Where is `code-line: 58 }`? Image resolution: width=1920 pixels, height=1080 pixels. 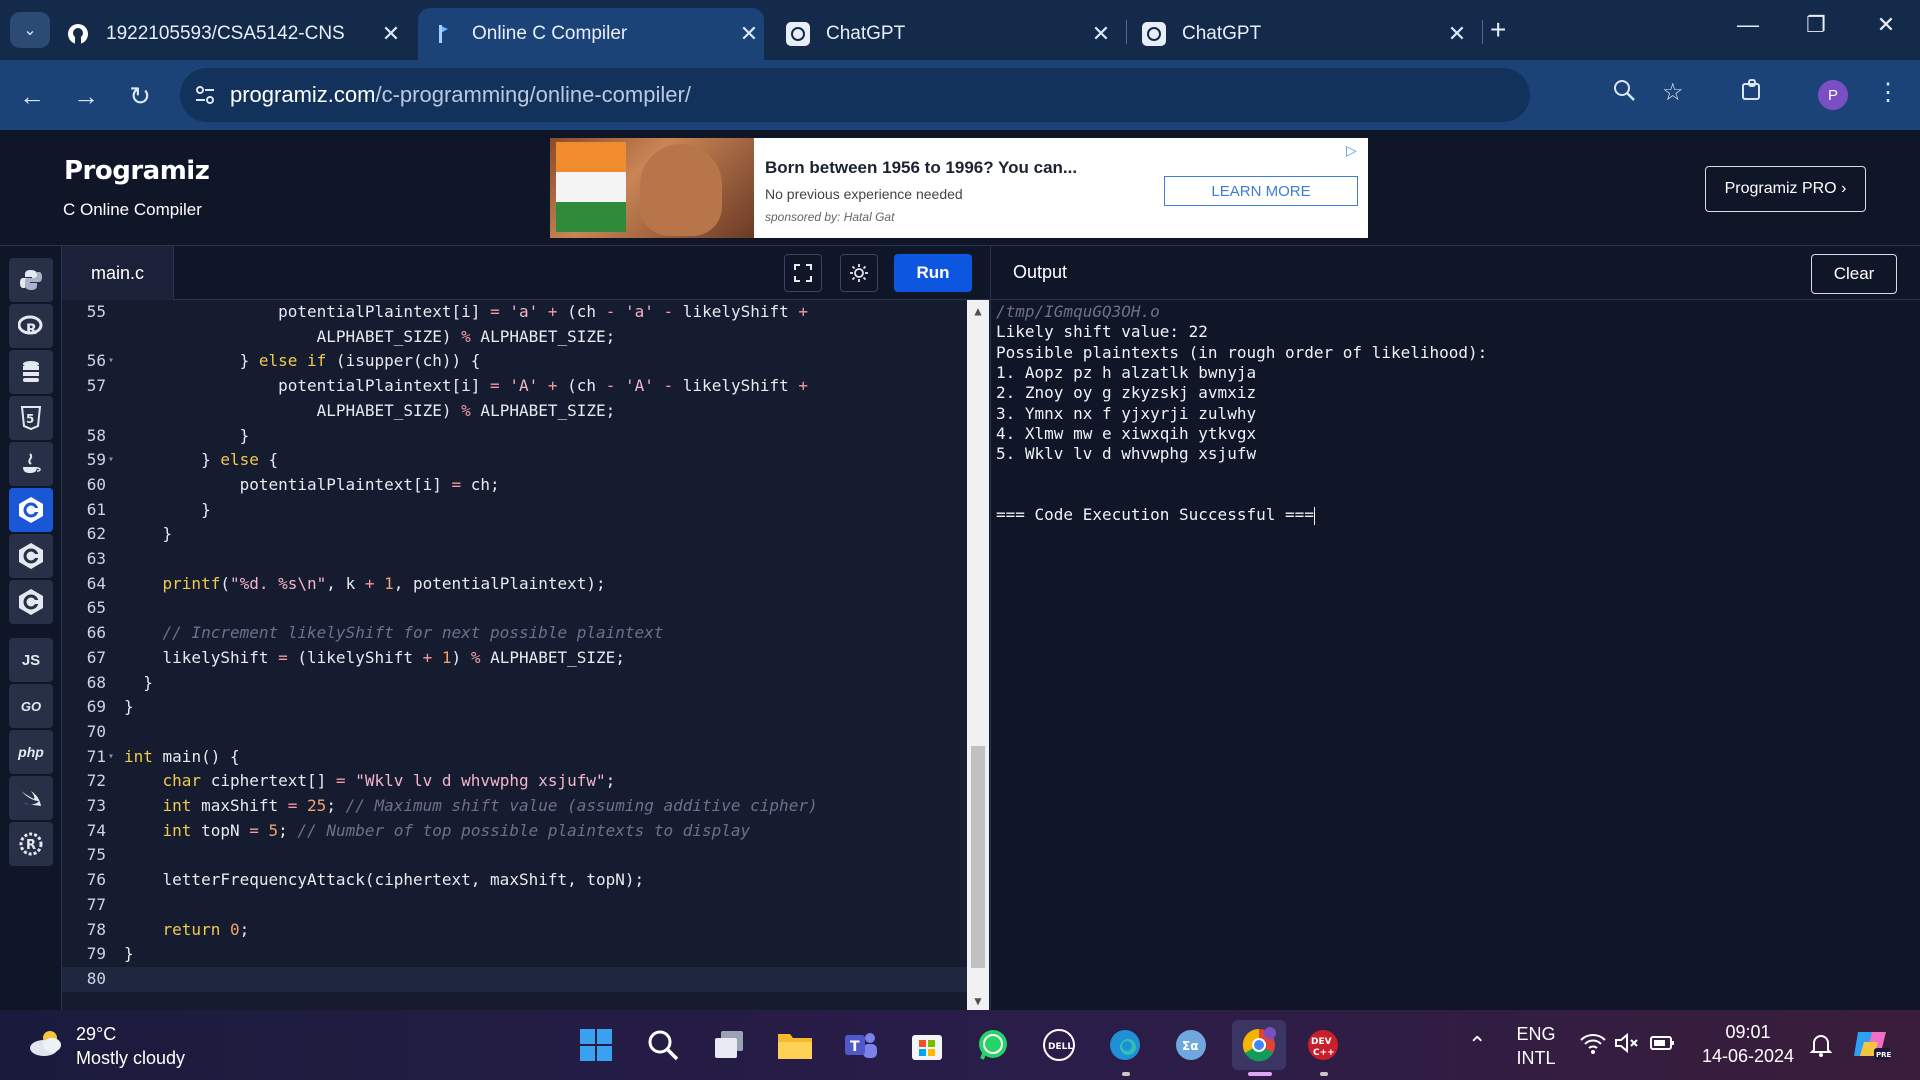 code-line: 58 } is located at coordinates (514, 436).